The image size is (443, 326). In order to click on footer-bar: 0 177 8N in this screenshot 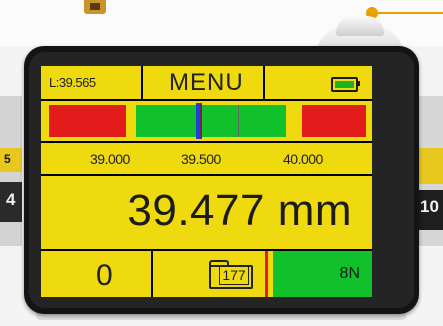, I will do `click(206, 274)`.